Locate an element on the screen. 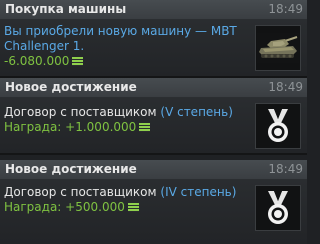 This screenshot has height=244, width=320. purchase-amount-row: -6.080.000 is located at coordinates (120, 61).